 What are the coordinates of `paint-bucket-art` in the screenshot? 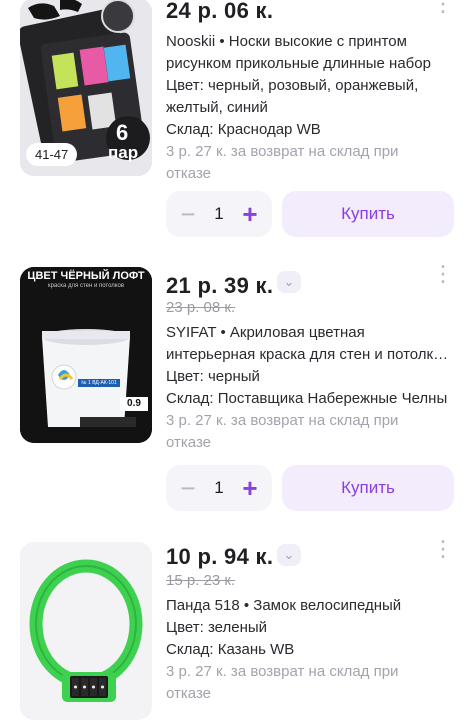 It's located at (86, 355).